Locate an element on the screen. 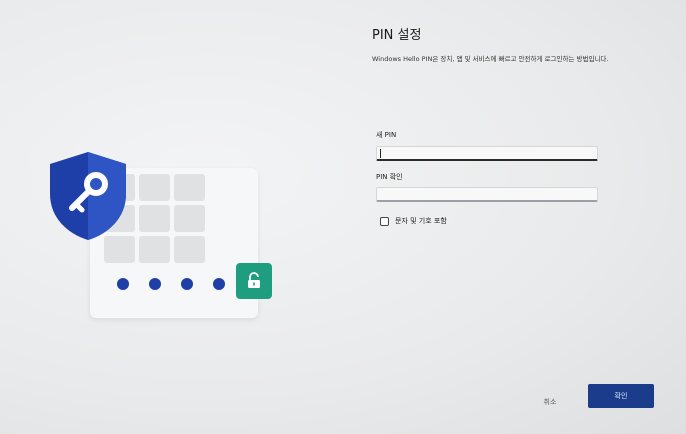 This screenshot has width=686, height=434. new-pin-label: 새 PIN is located at coordinates (386, 135).